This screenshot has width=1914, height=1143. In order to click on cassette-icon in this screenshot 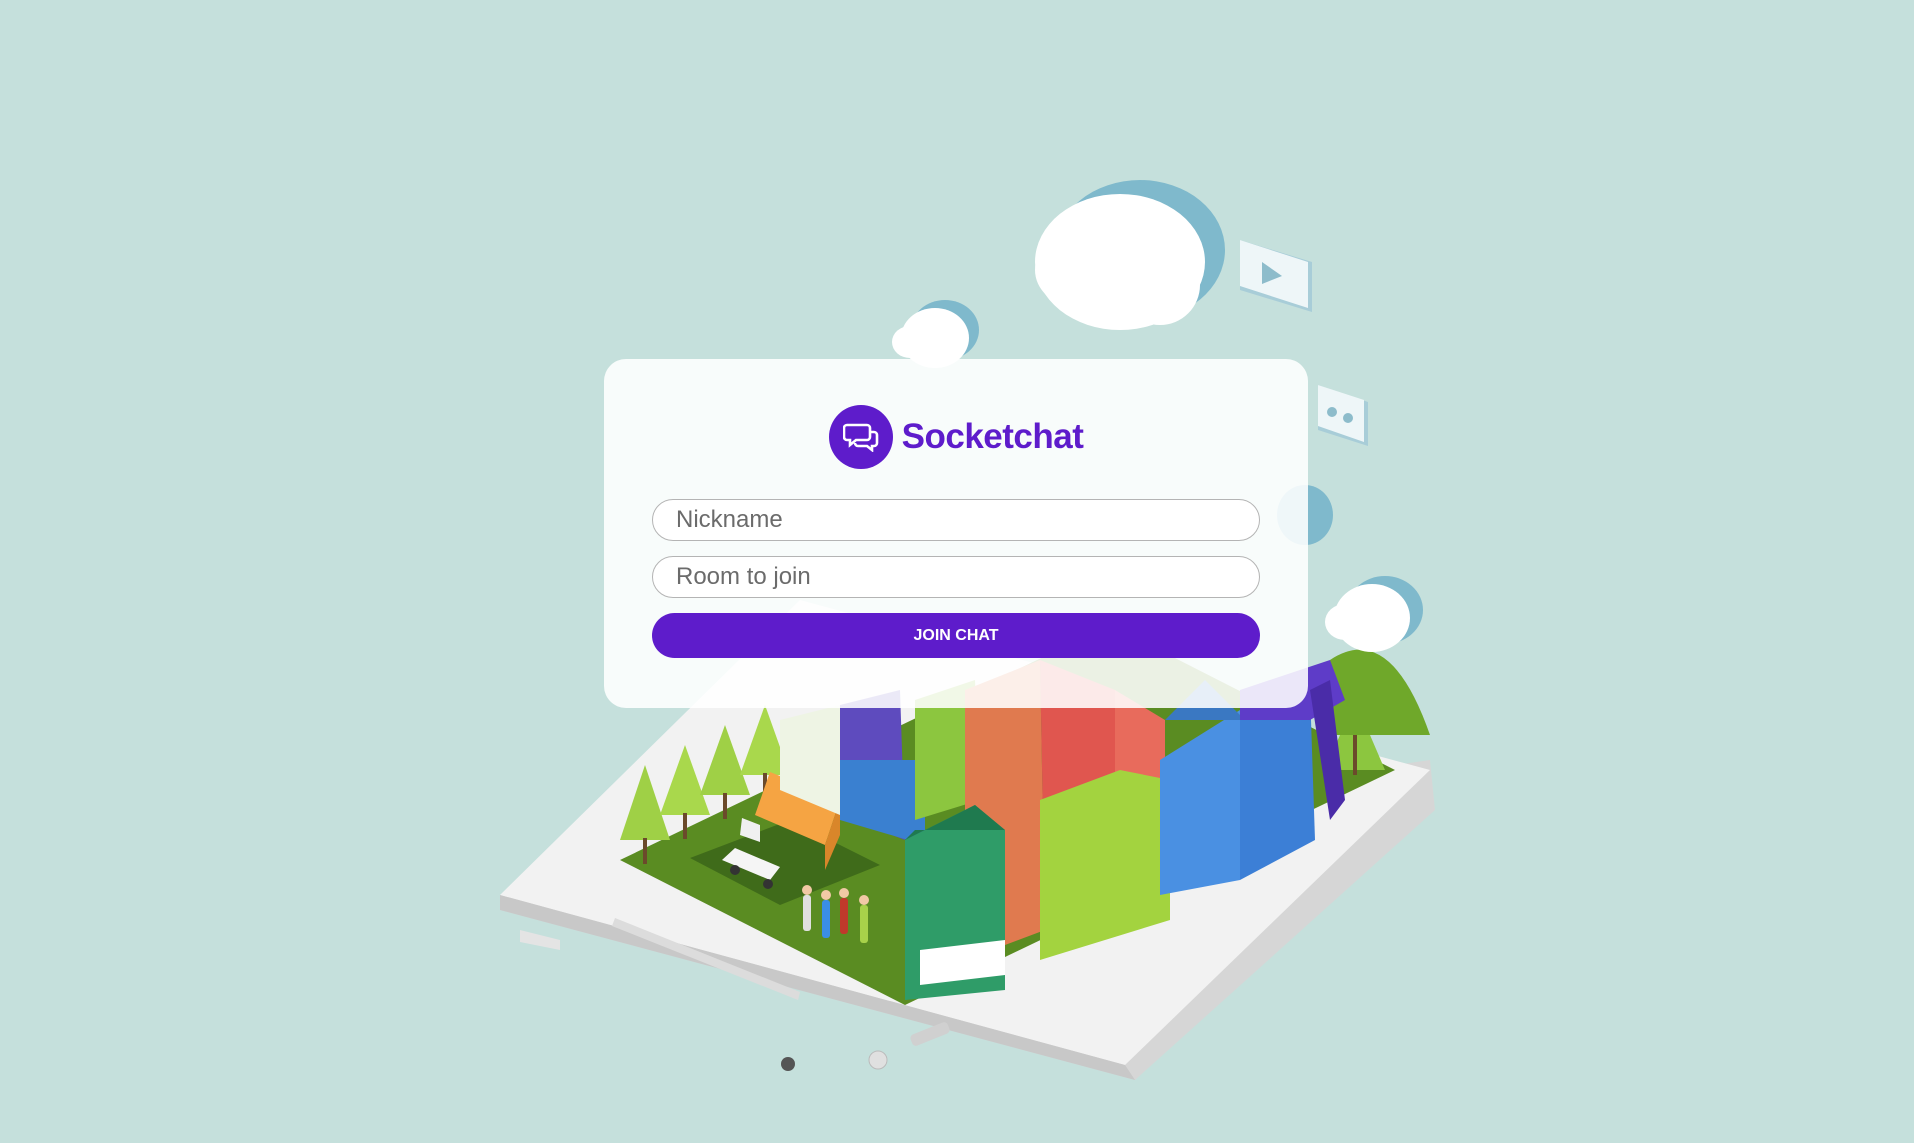, I will do `click(1343, 415)`.